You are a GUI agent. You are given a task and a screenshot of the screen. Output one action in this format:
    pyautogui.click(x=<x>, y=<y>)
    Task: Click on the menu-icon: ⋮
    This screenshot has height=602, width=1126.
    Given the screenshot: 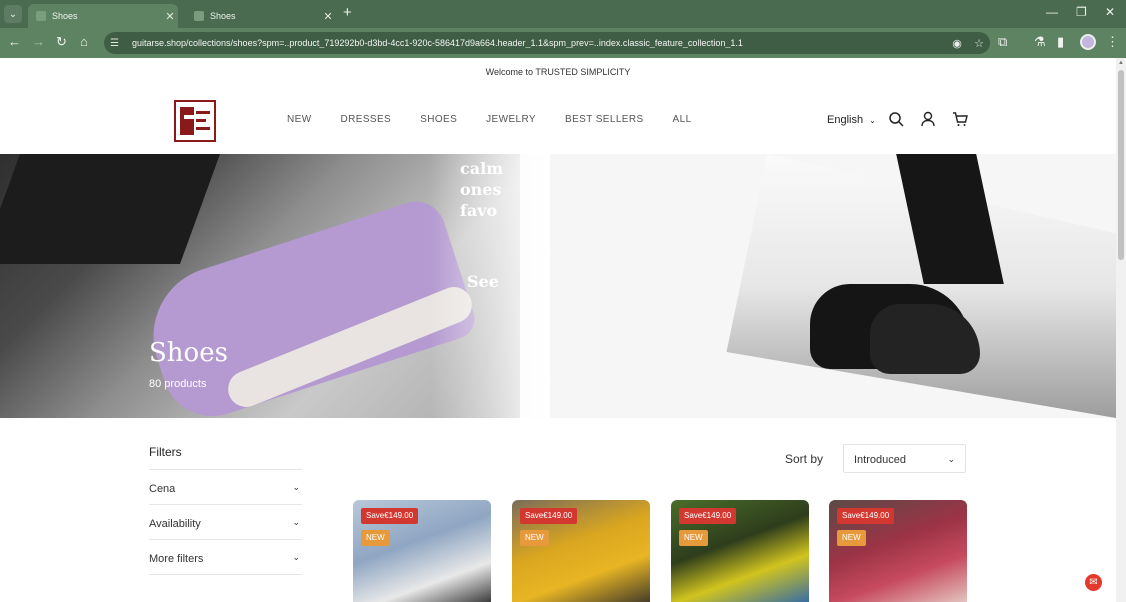 What is the action you would take?
    pyautogui.click(x=1112, y=42)
    